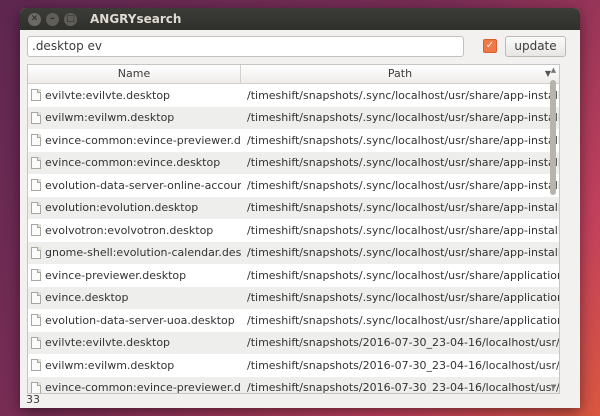  I want to click on table-header: Name Path ▼, so click(293, 74).